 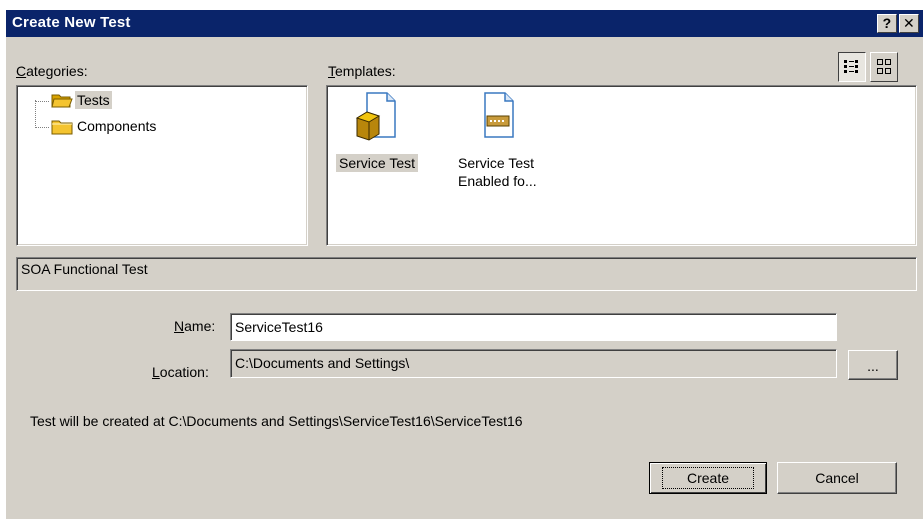 What do you see at coordinates (533, 327) in the screenshot?
I see `name-input: ServiceTest16` at bounding box center [533, 327].